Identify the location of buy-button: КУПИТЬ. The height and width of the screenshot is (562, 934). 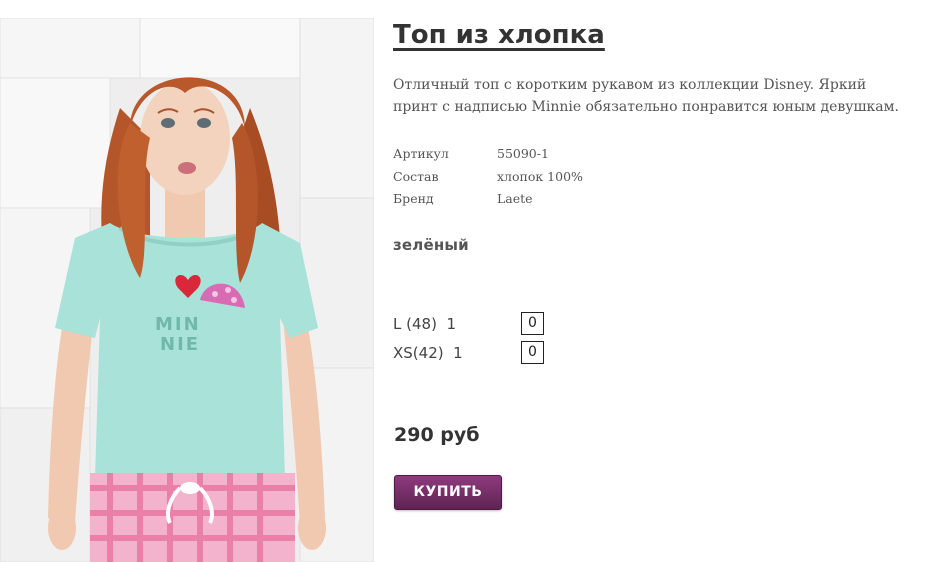
(448, 492).